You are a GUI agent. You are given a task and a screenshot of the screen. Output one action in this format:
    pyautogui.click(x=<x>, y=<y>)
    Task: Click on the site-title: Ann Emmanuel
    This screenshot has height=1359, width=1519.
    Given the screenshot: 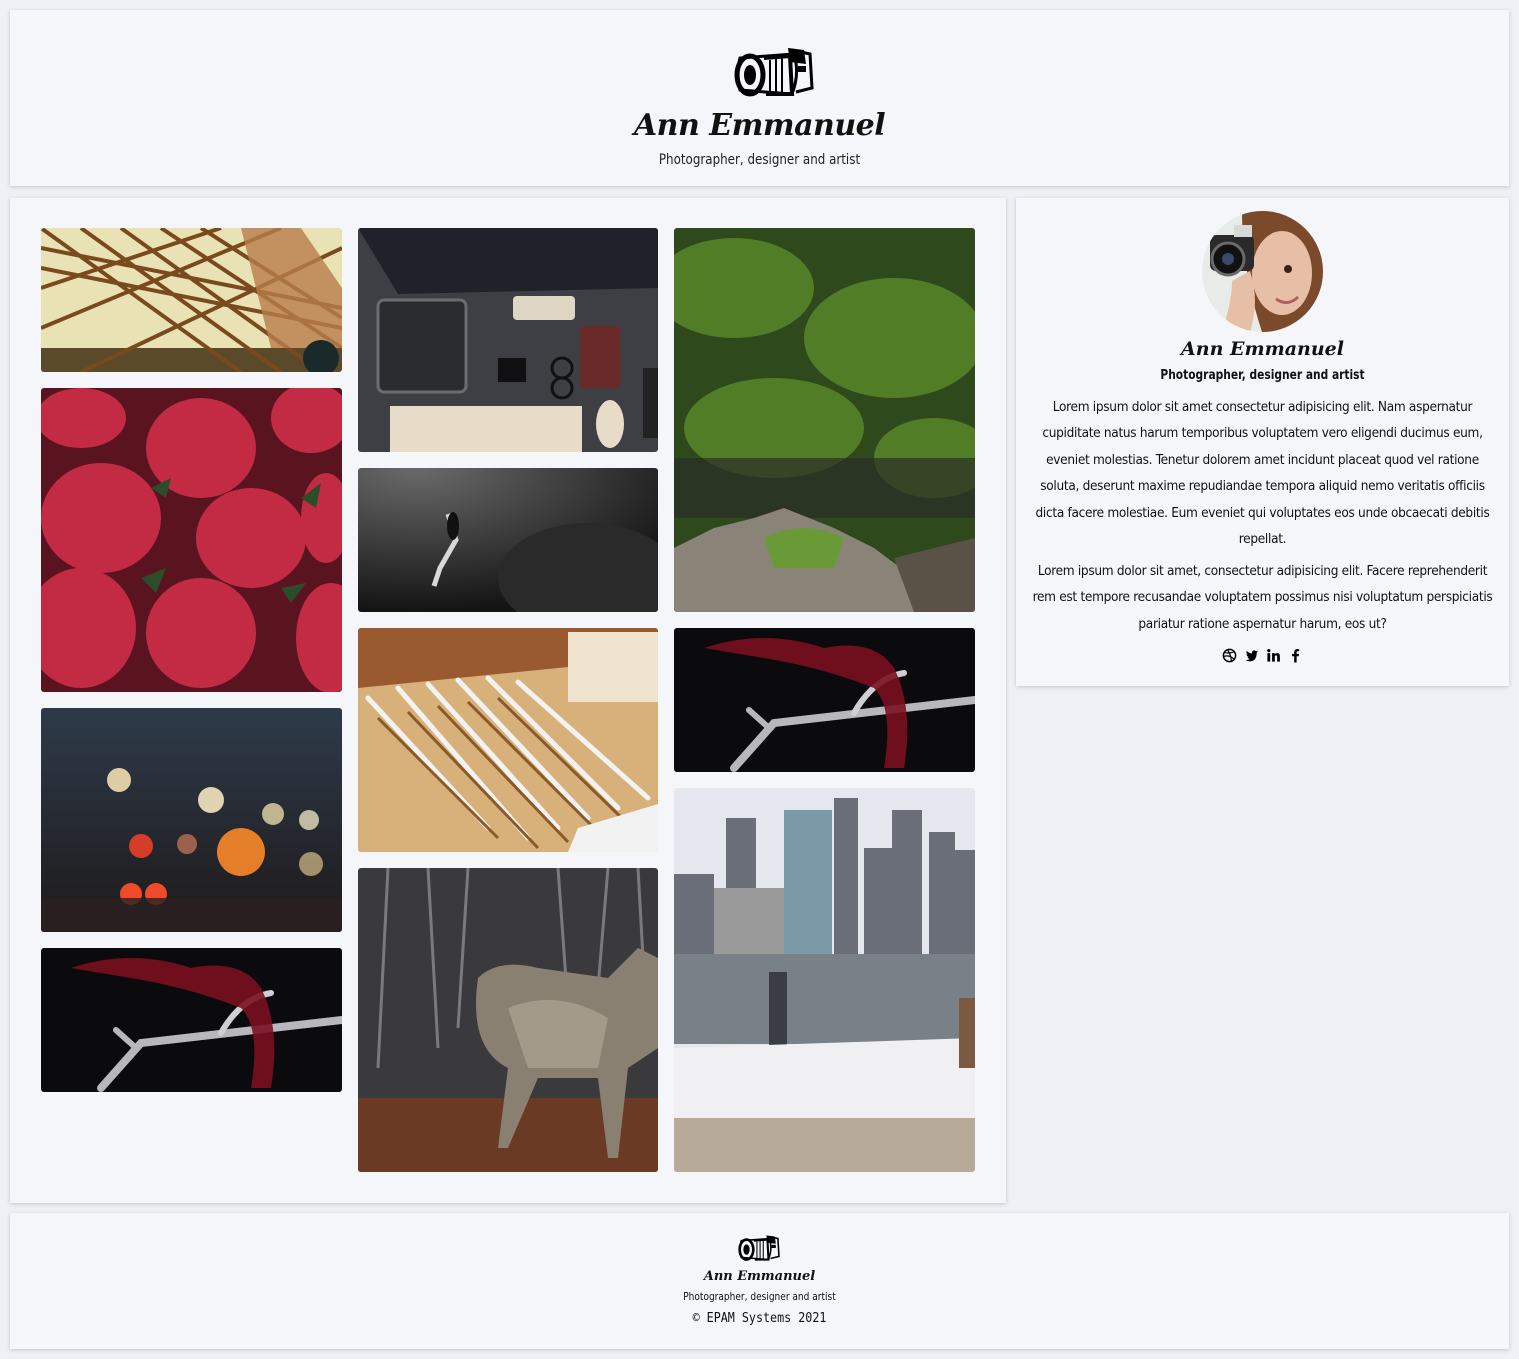 What is the action you would take?
    pyautogui.click(x=759, y=125)
    